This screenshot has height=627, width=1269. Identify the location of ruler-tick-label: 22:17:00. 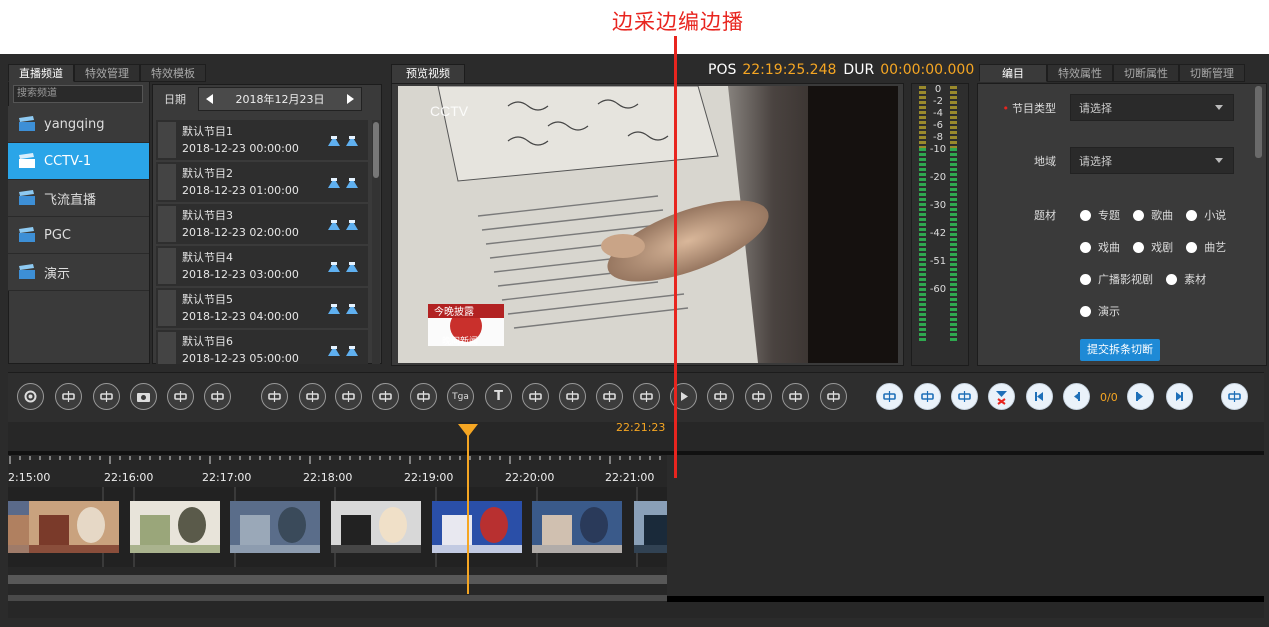
(227, 477).